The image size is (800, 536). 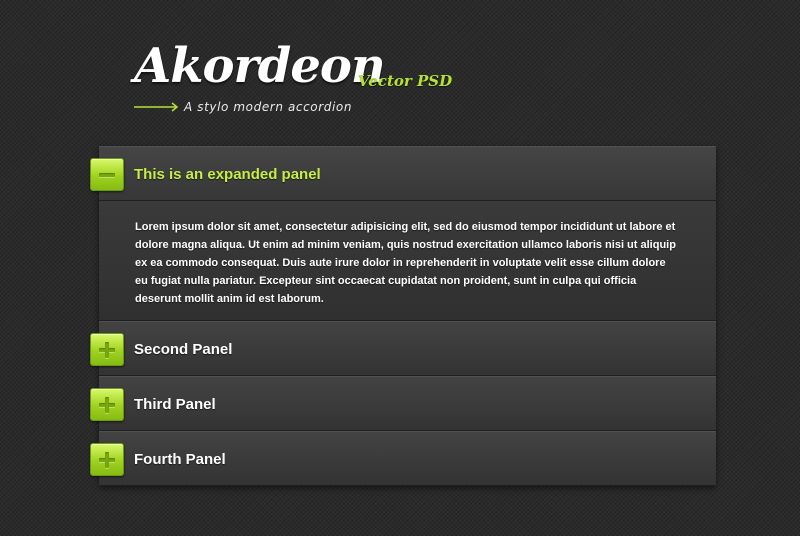 I want to click on panel-title: Second Panel, so click(x=183, y=349).